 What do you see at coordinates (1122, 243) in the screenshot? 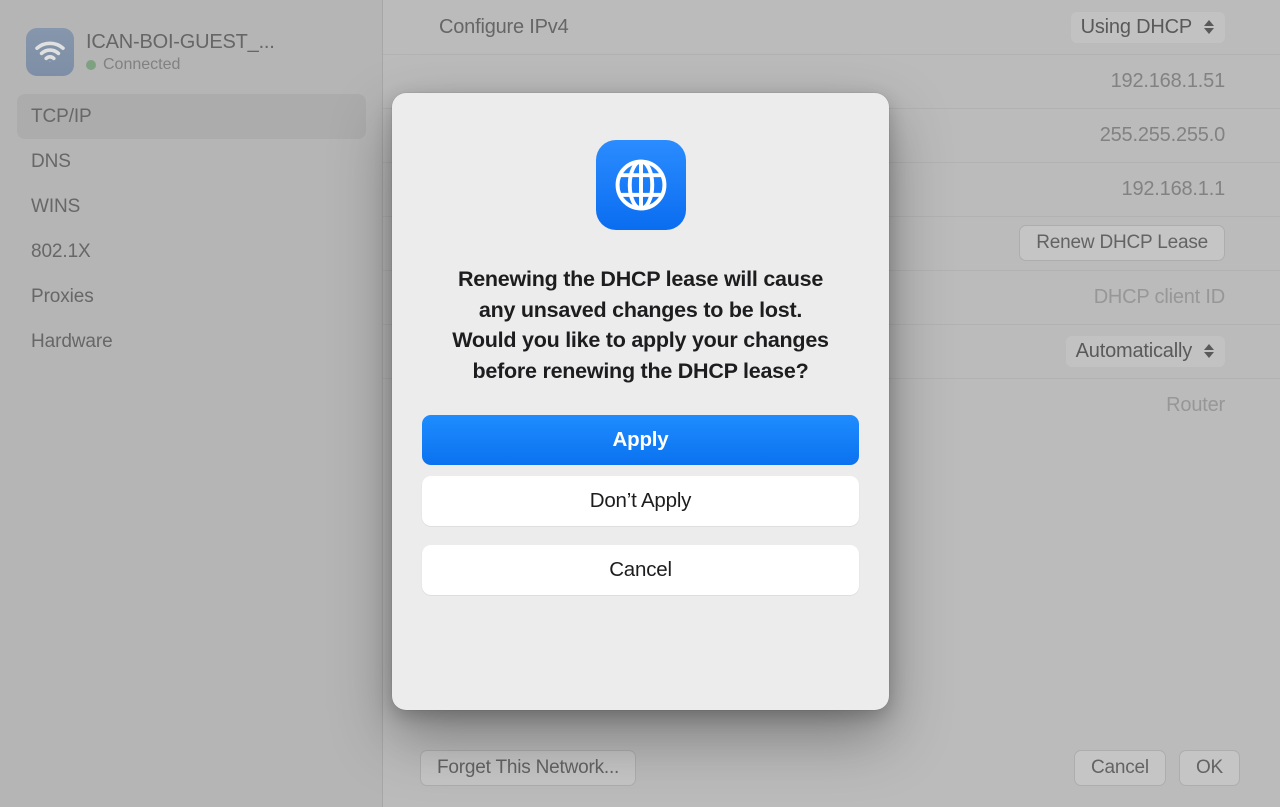
I see `renew-dhcp-lease-button: Renew DHCP Lease` at bounding box center [1122, 243].